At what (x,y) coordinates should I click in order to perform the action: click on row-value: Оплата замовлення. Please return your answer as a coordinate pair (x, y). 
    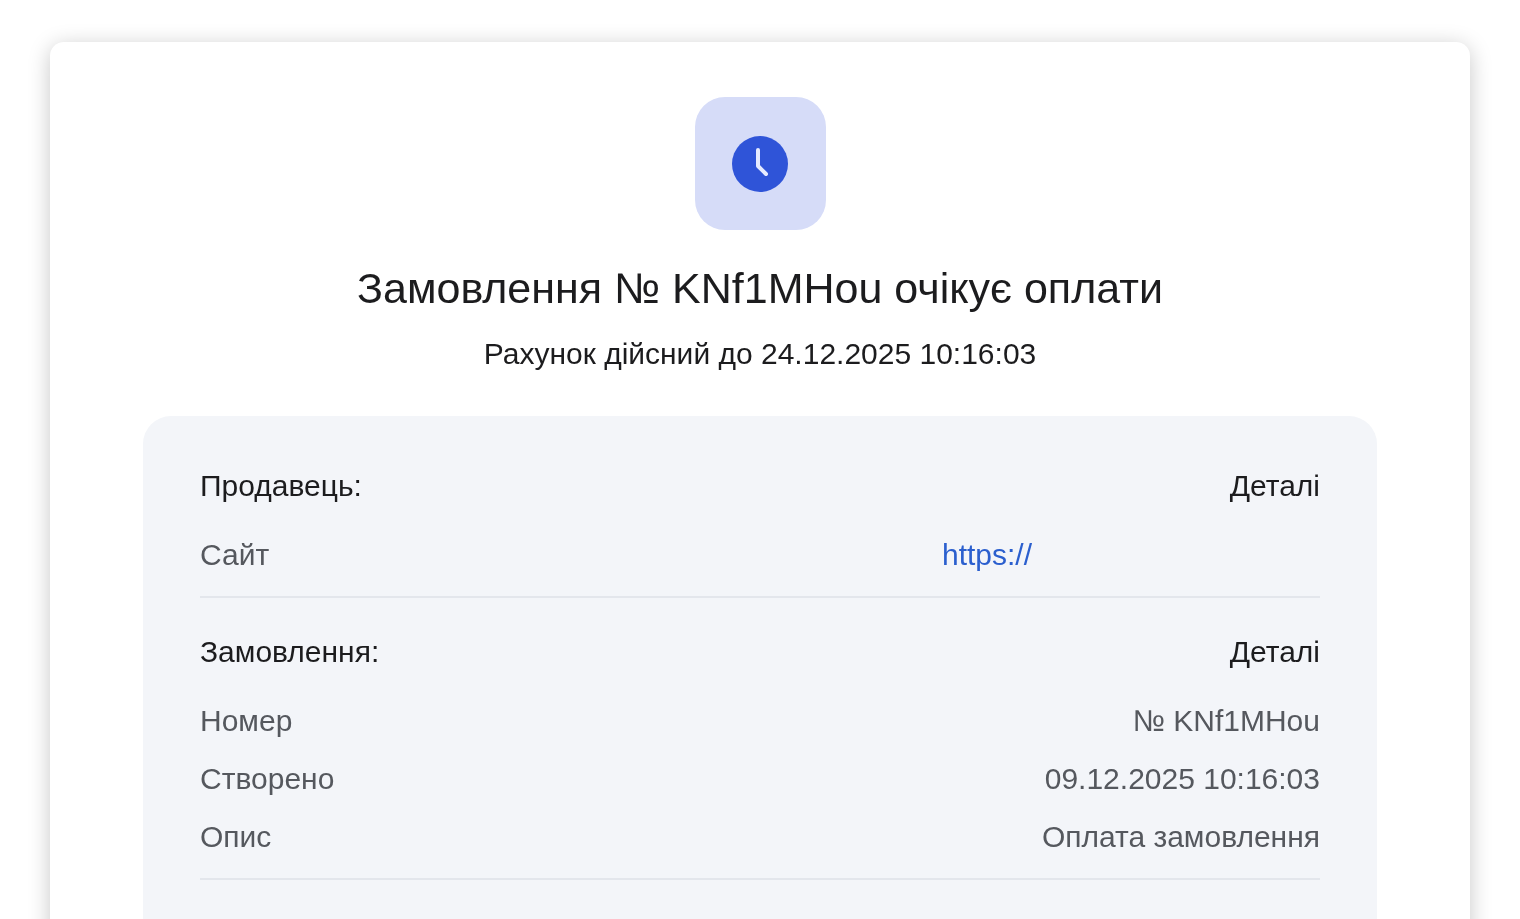
    Looking at the image, I should click on (1180, 837).